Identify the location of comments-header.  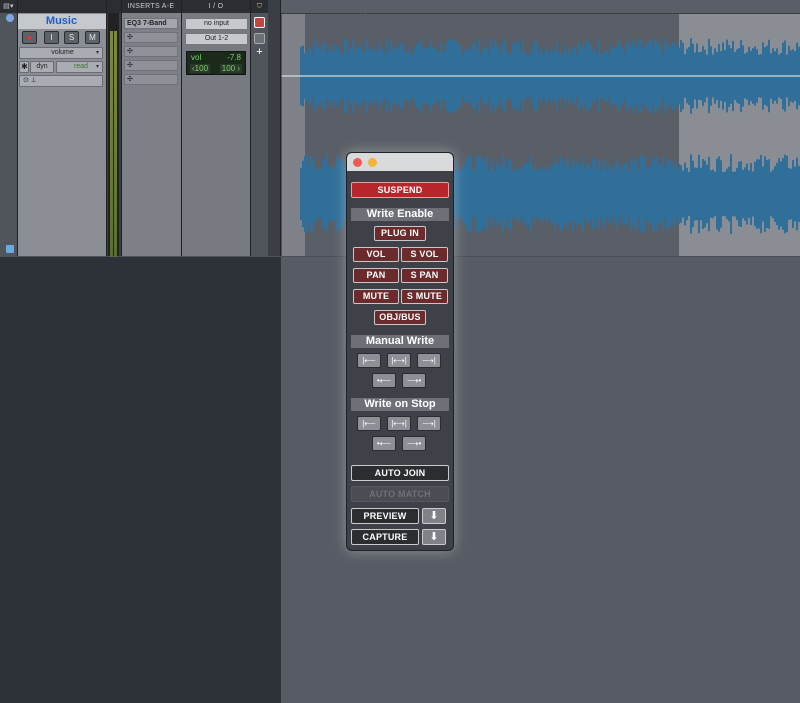
(113, 6).